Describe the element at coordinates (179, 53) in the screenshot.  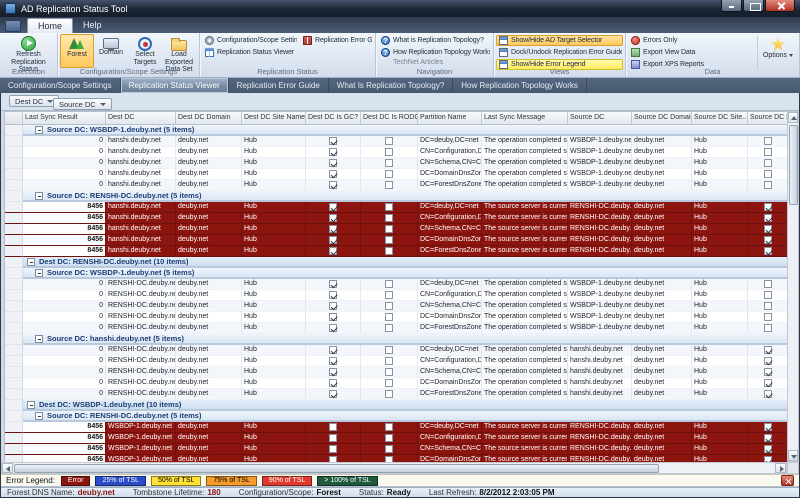
I see `load-exported-data-set-button: Load Exported Data Set` at that location.